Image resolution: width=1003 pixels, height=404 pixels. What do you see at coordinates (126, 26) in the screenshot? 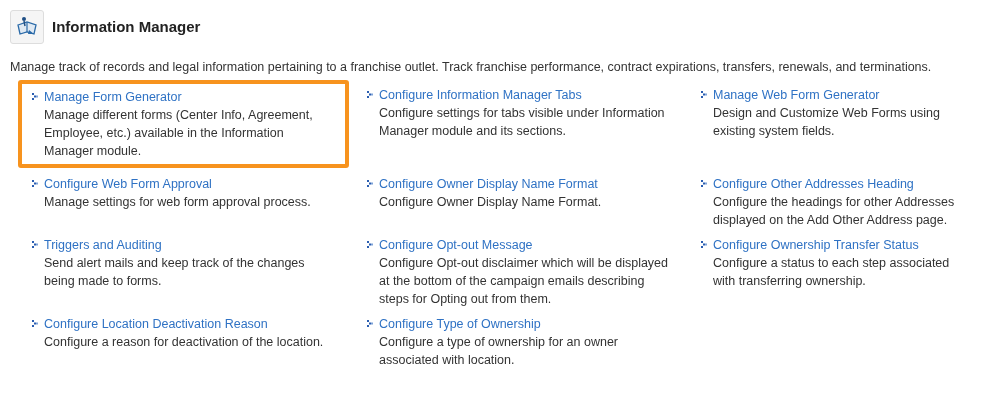
I see `page-title: Information Manager` at bounding box center [126, 26].